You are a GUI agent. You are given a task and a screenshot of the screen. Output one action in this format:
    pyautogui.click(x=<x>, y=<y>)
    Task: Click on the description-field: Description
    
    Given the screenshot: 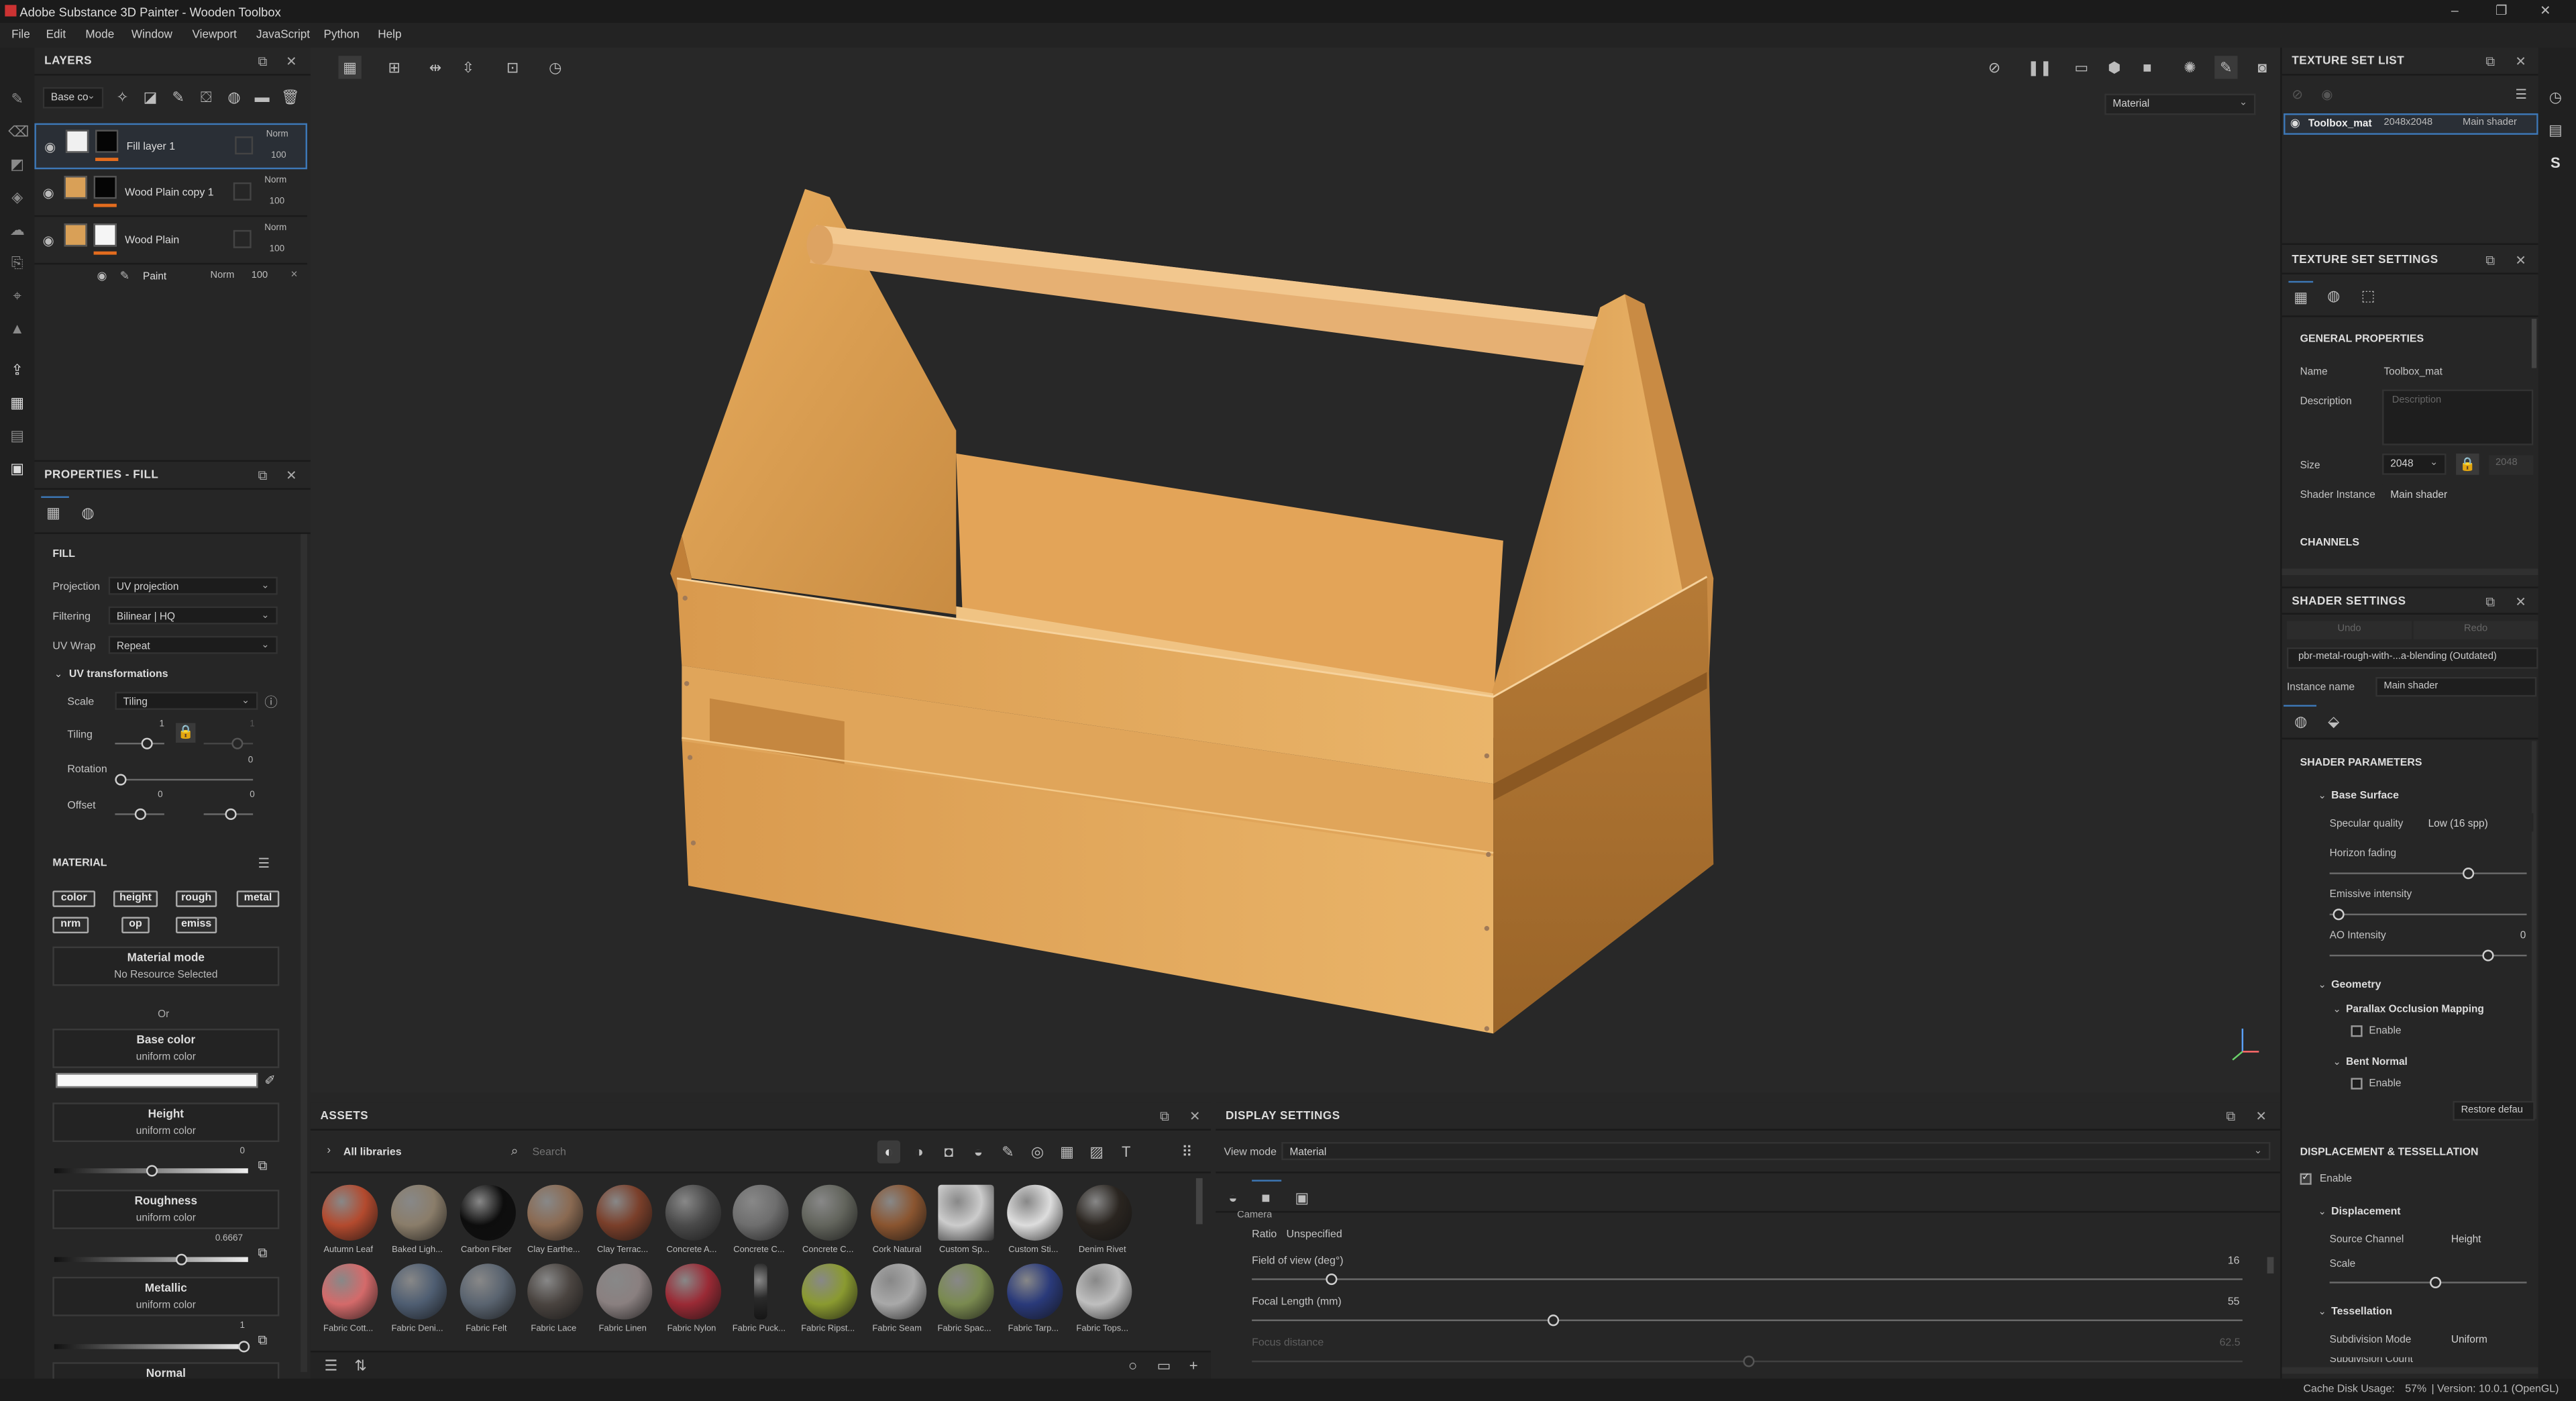 What is the action you would take?
    pyautogui.click(x=2458, y=417)
    